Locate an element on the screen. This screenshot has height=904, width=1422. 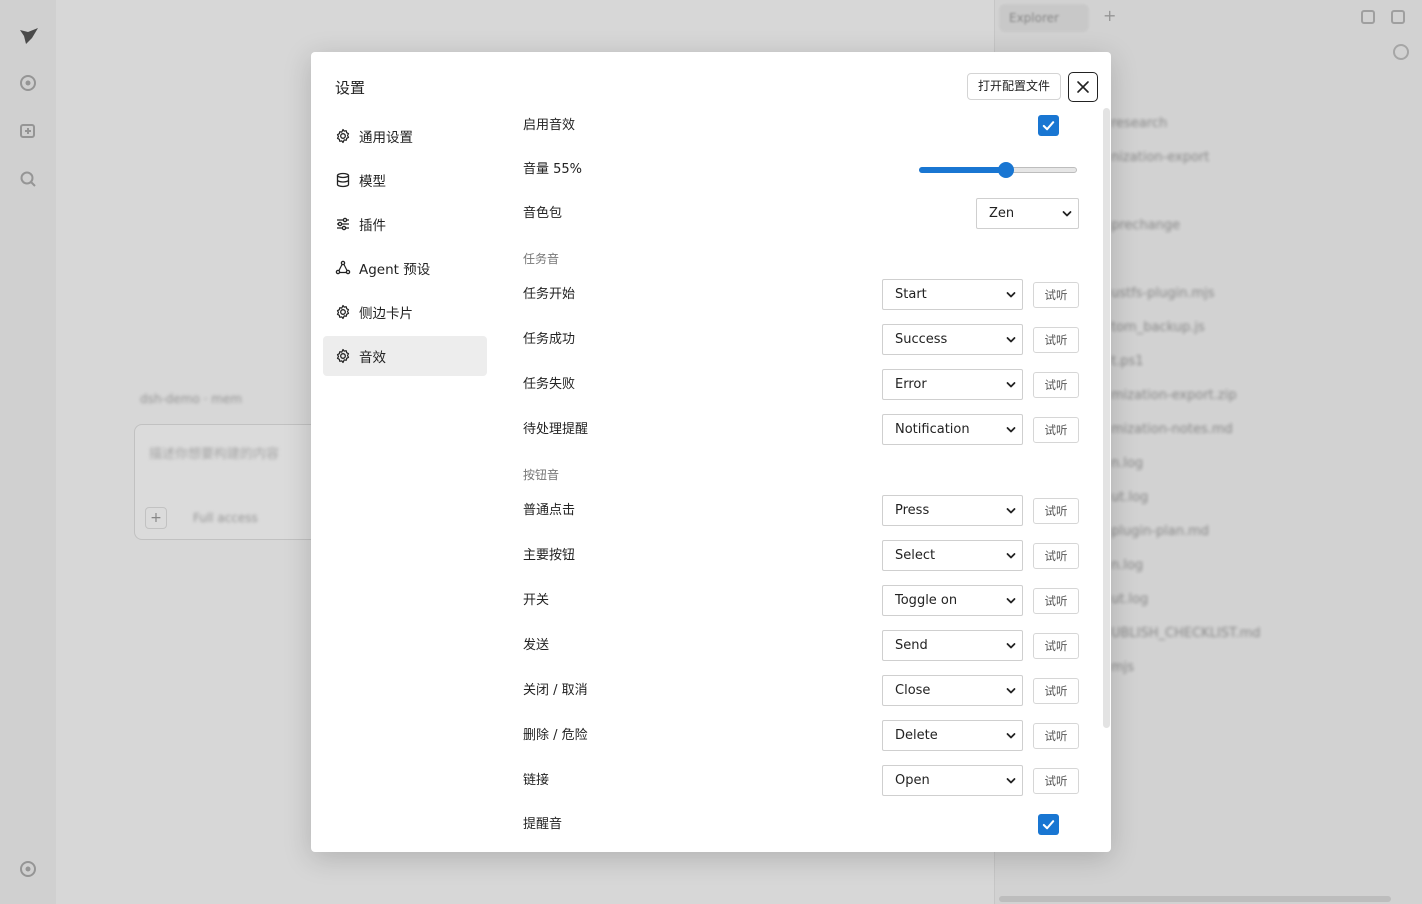
task-sound-label: 任务失败 is located at coordinates (549, 384).